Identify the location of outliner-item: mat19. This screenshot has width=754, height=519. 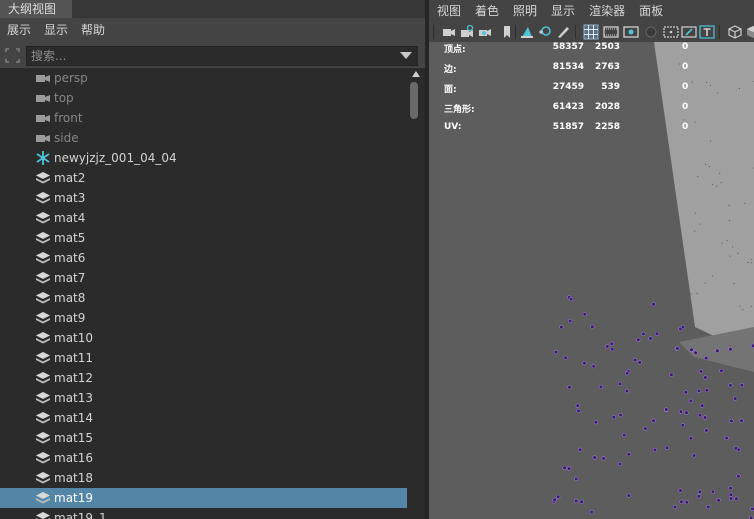
(203, 498).